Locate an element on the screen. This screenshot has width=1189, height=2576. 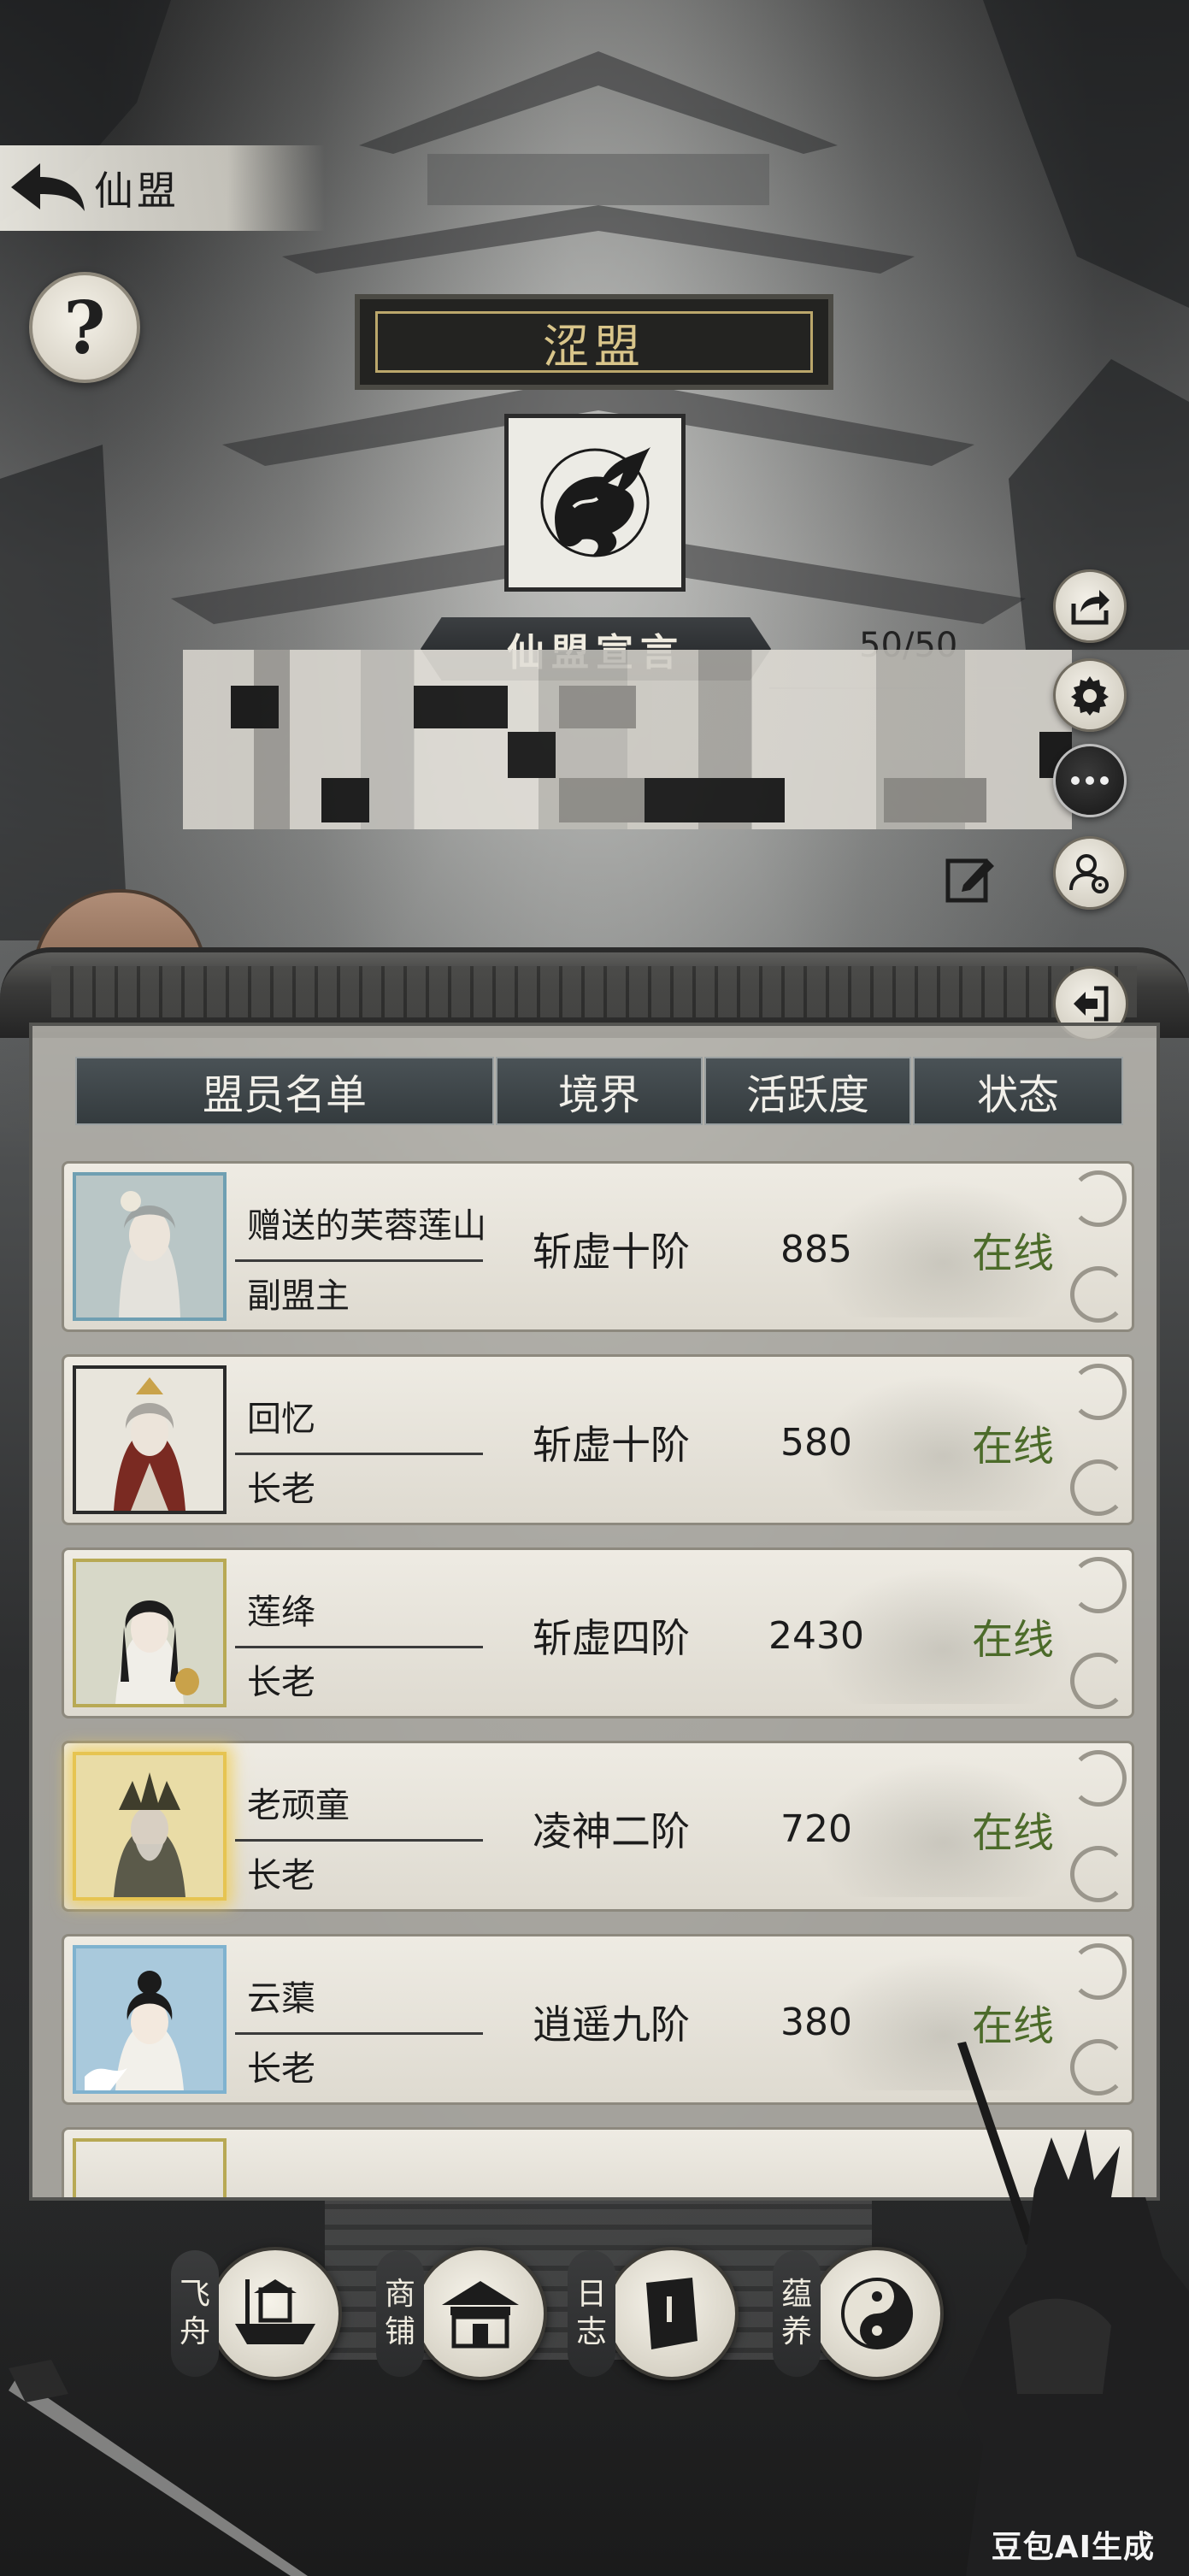
alliance-emblem is located at coordinates (595, 503).